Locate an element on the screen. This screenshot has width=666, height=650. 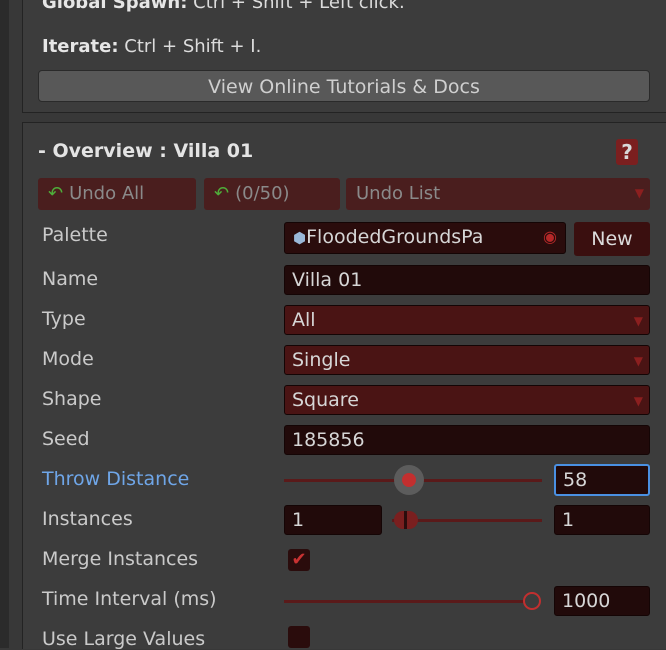
prefab-icon: ⬢ is located at coordinates (300, 238).